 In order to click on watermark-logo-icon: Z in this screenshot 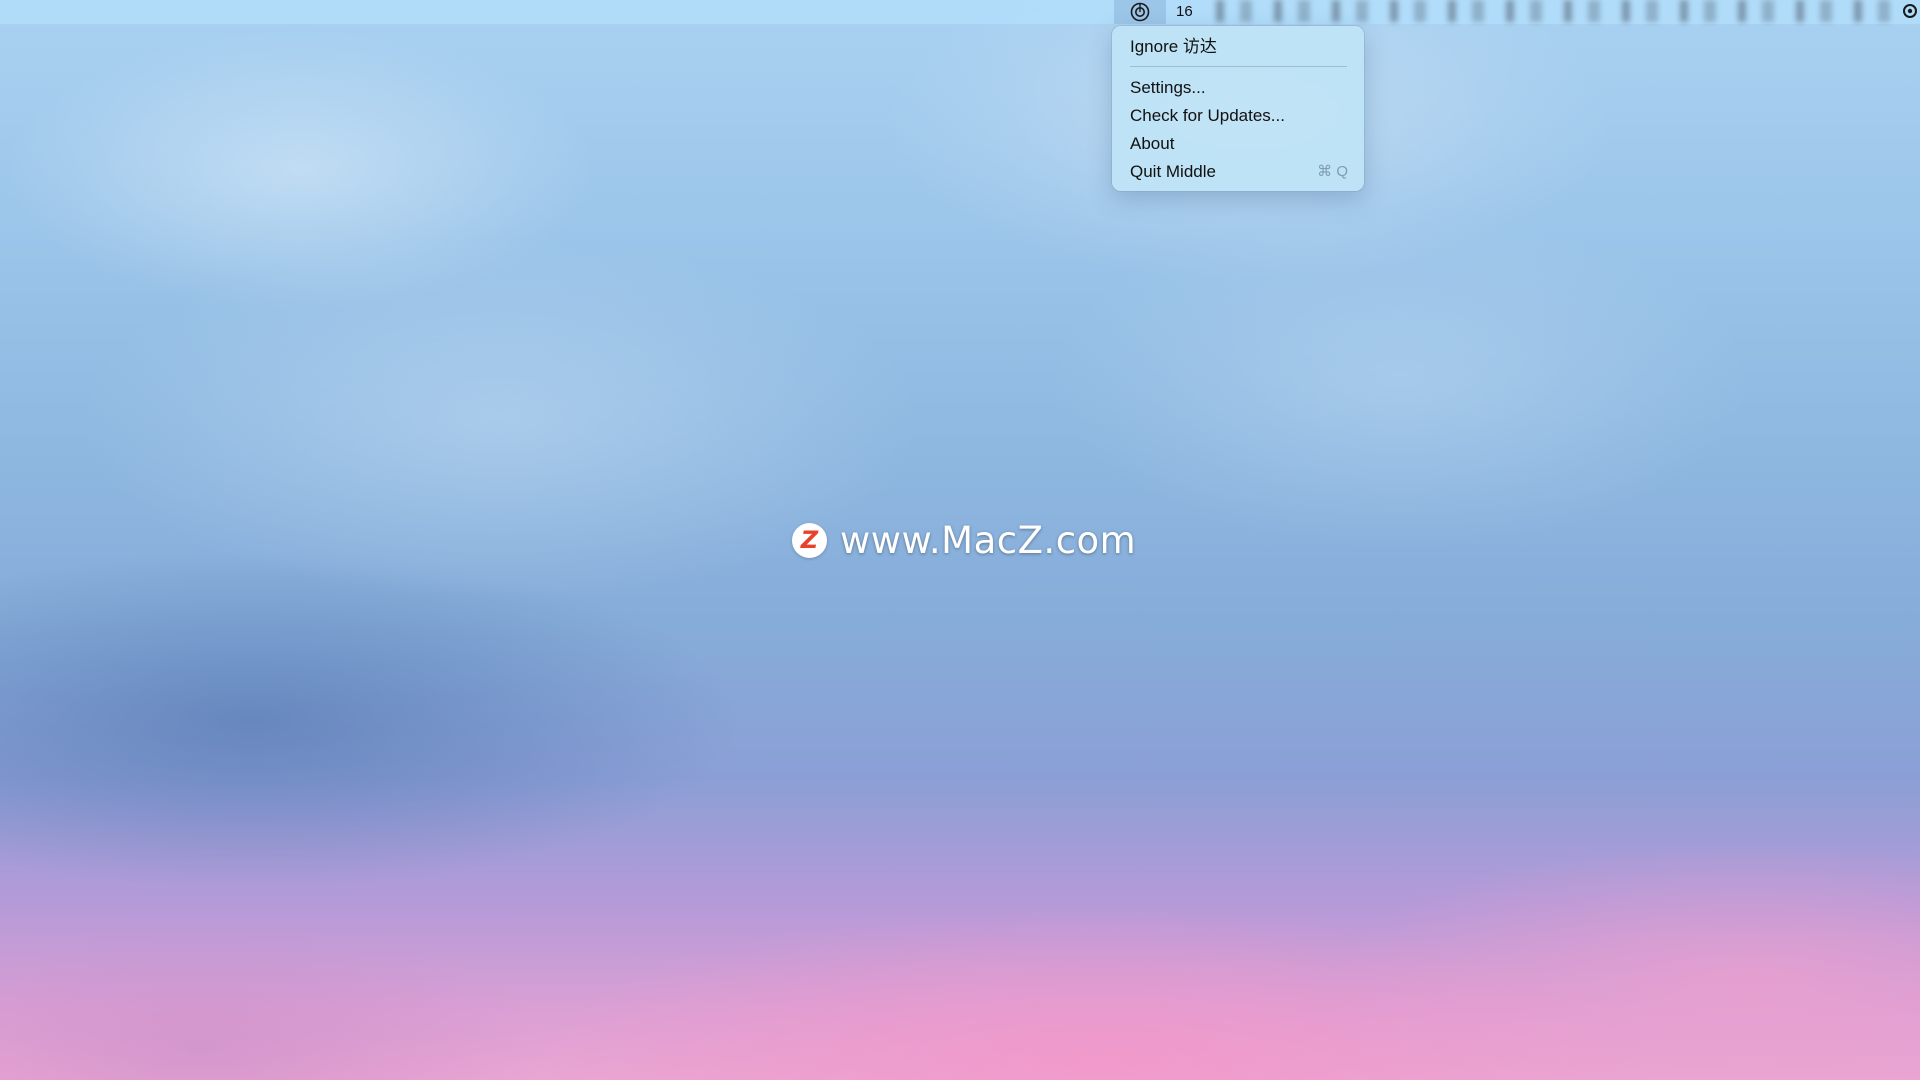, I will do `click(809, 540)`.